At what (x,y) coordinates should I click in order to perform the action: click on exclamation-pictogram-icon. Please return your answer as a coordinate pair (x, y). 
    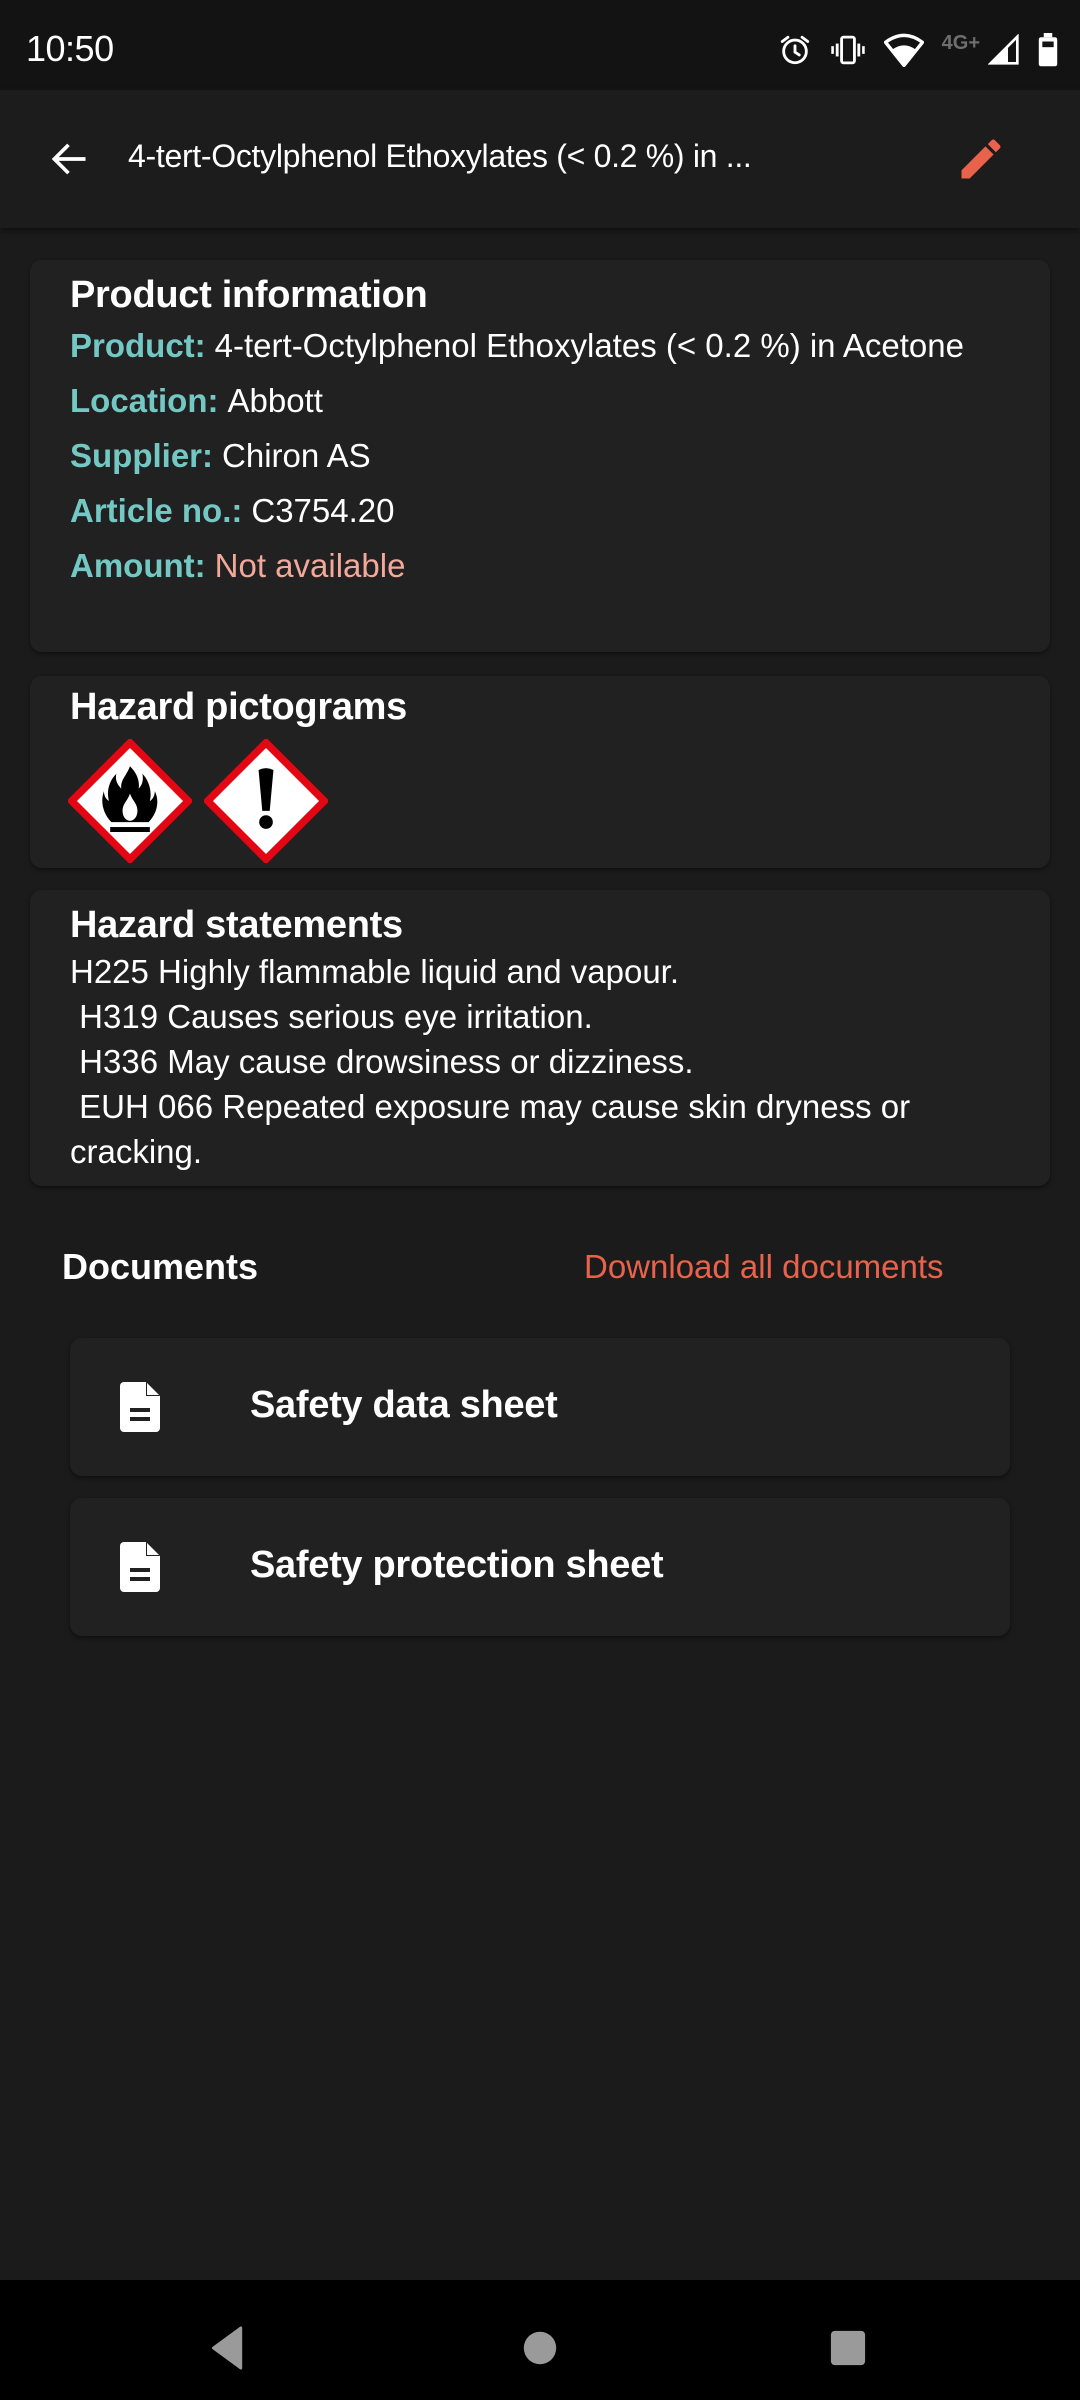
    Looking at the image, I should click on (266, 801).